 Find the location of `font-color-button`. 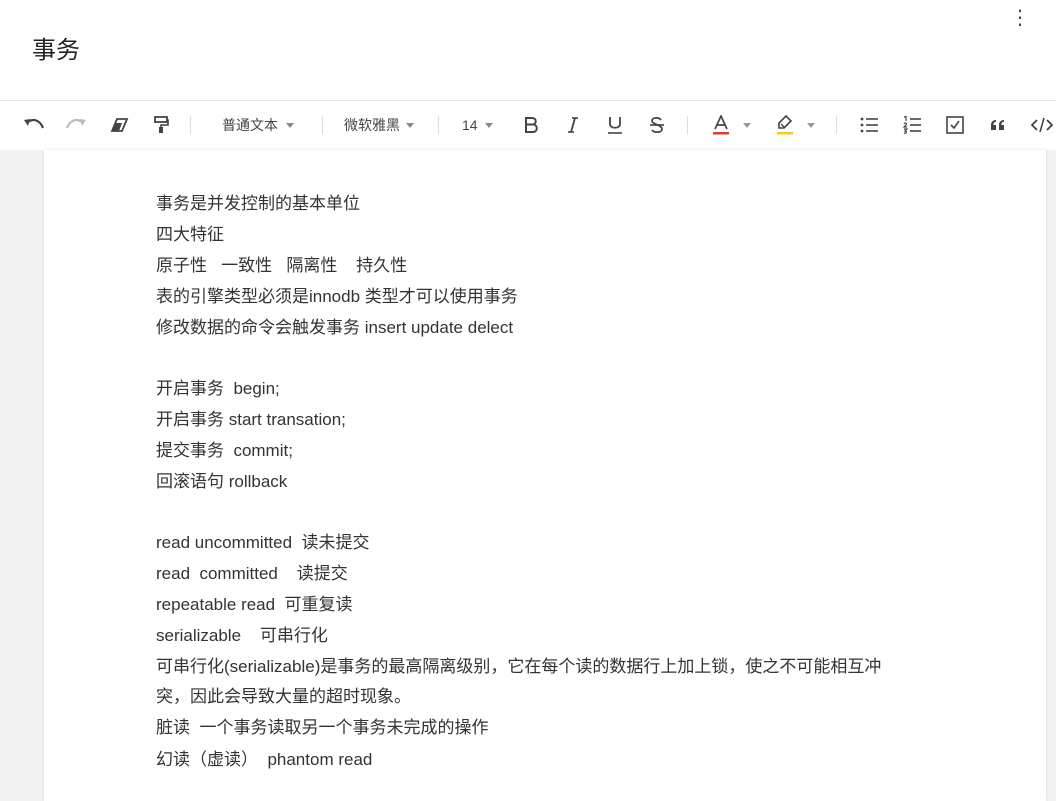

font-color-button is located at coordinates (721, 125).